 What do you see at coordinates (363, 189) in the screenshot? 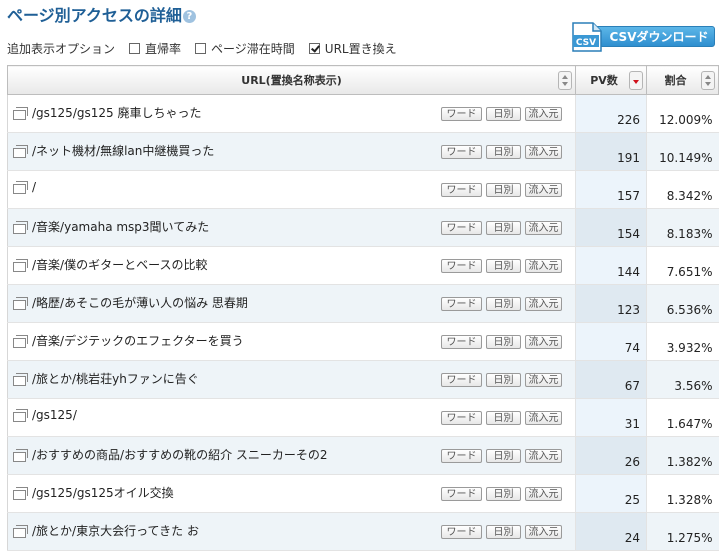
I see `table-row: / ワード 日別 流入元 157 8.342%` at bounding box center [363, 189].